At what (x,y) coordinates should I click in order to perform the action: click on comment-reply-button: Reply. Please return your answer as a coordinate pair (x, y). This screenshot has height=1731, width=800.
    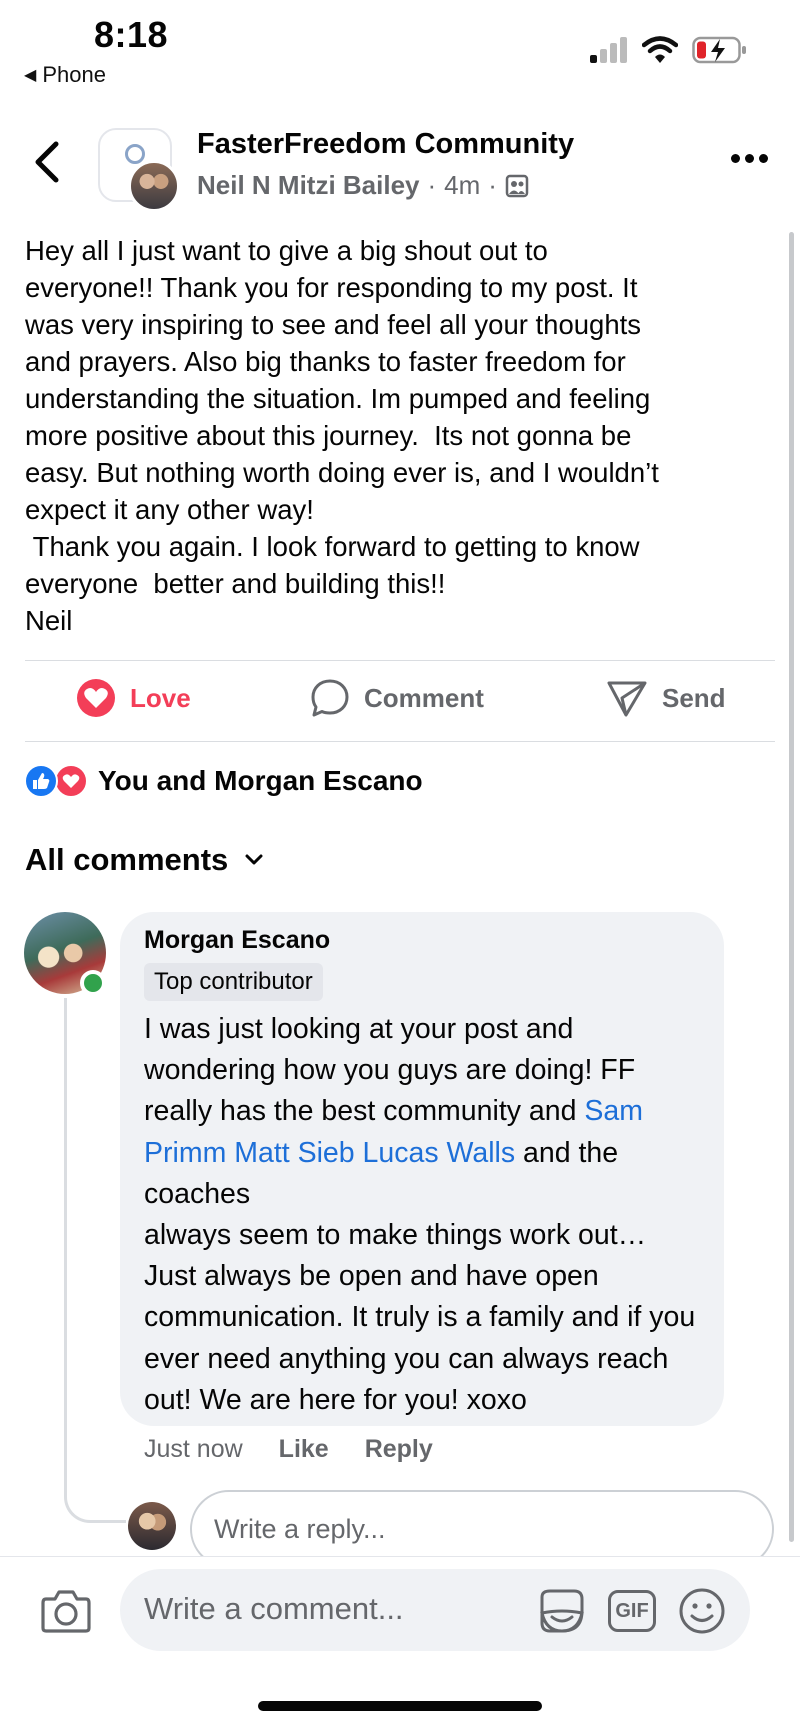
    Looking at the image, I should click on (399, 1449).